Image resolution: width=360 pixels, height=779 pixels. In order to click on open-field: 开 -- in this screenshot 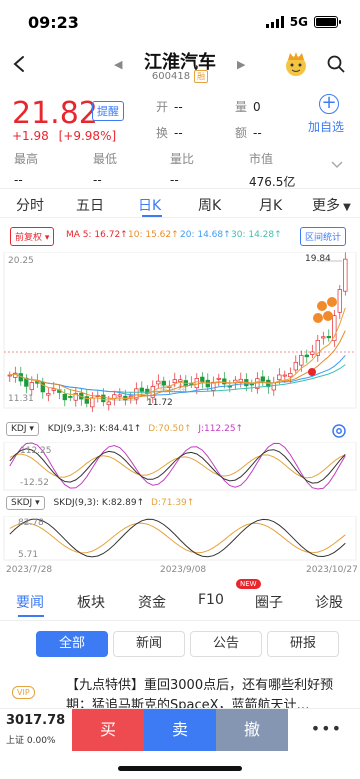, I will do `click(169, 107)`.